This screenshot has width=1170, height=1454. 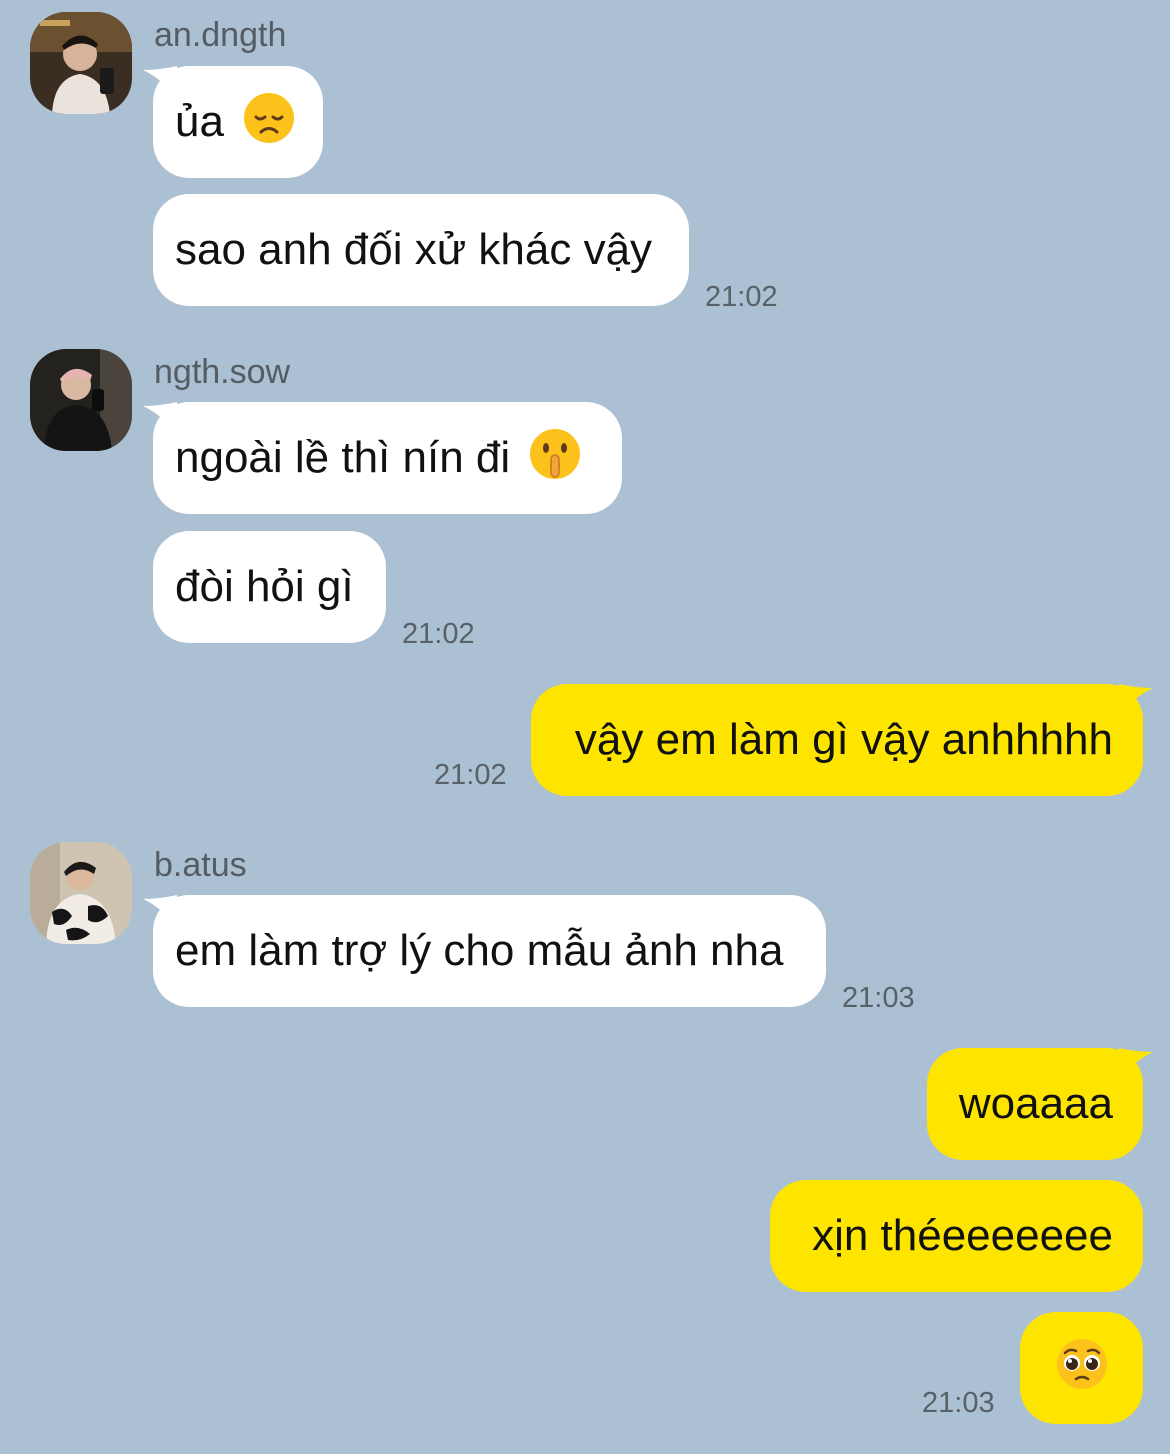 What do you see at coordinates (1035, 1103) in the screenshot?
I see `message-text: woaaaa` at bounding box center [1035, 1103].